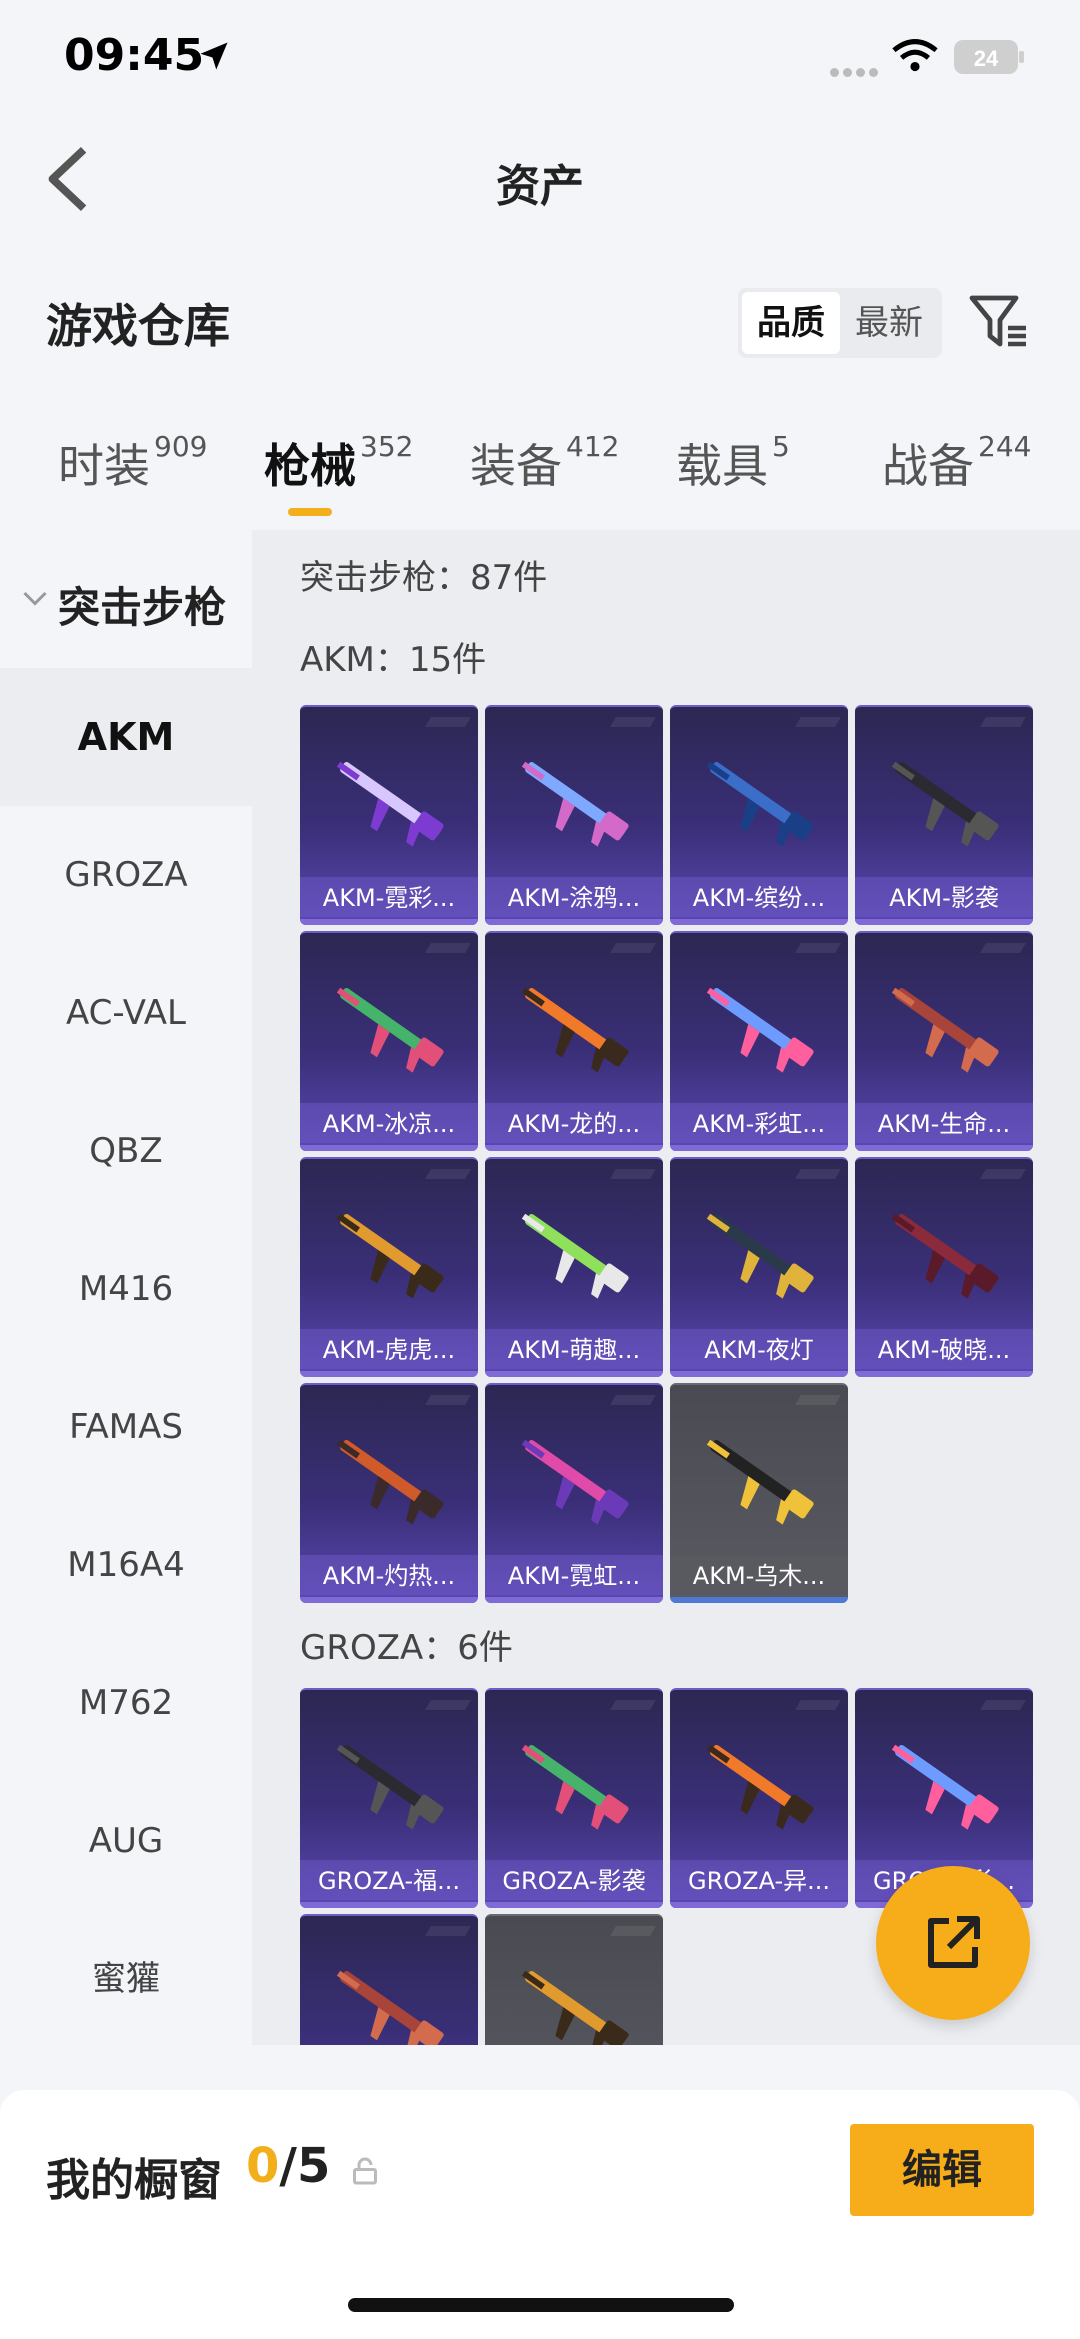 The height and width of the screenshot is (2339, 1080). I want to click on akm-skin-card: AKM-夜灯, so click(759, 1267).